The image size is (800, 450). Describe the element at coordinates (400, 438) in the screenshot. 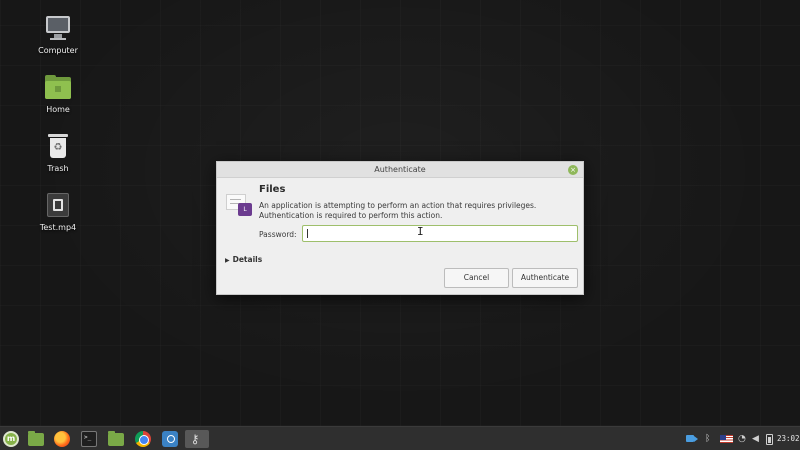

I see `taskbar: m >_ ⚷ ᛒ ◔ ◀ 23:02` at that location.